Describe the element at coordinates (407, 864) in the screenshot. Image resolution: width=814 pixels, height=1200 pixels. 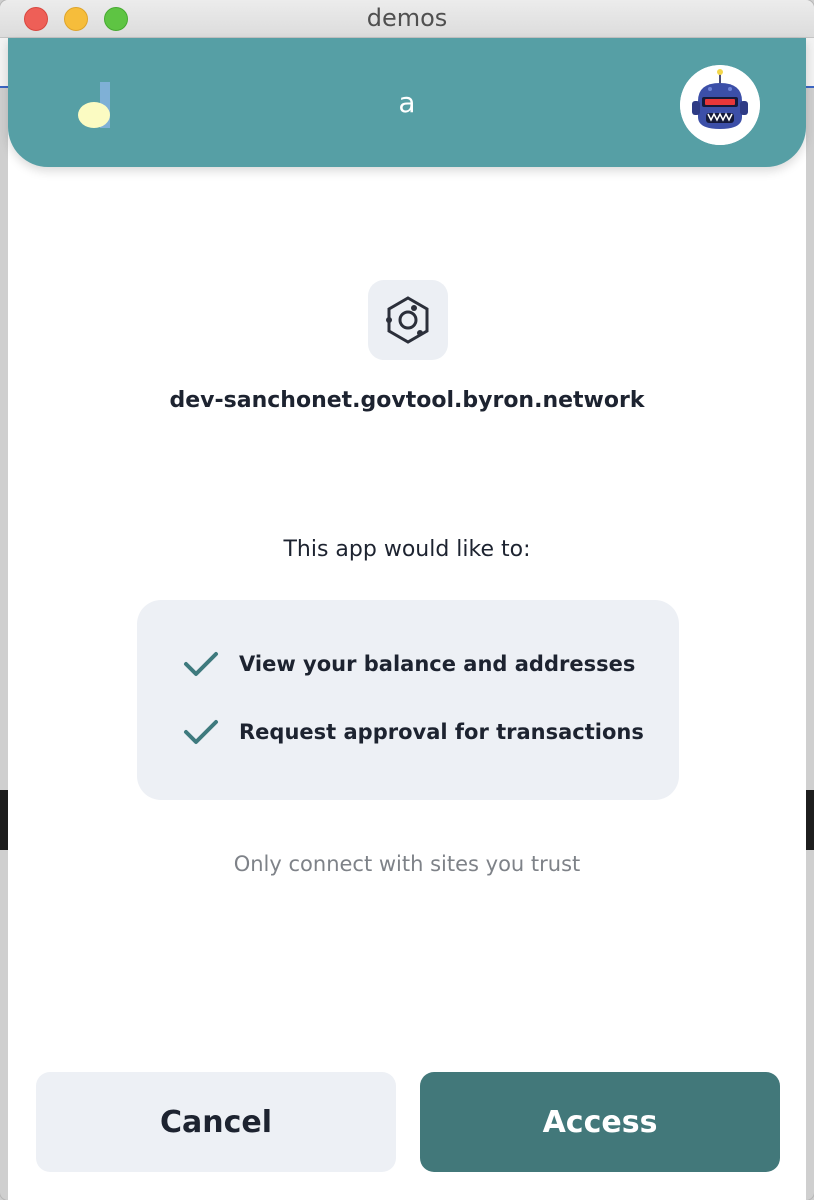
I see `trust-warning: Only connect with sites you trust` at that location.